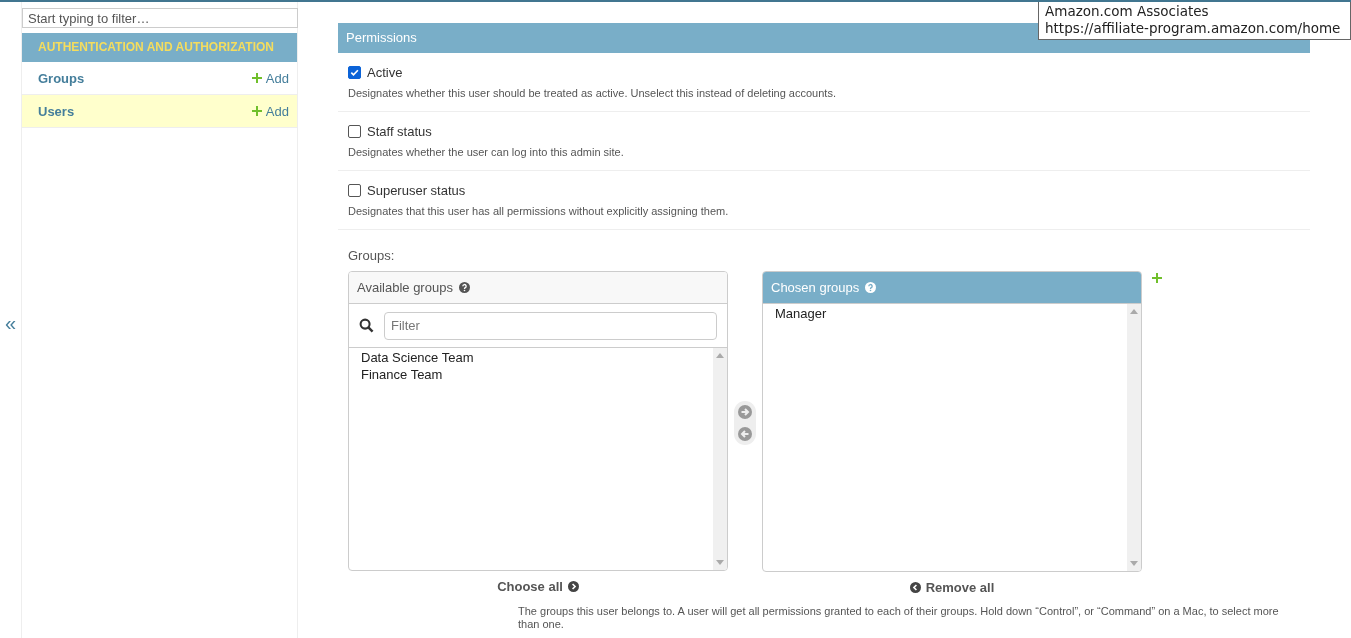 Image resolution: width=1351 pixels, height=638 pixels. What do you see at coordinates (915, 587) in the screenshot?
I see `arrow-left-icon` at bounding box center [915, 587].